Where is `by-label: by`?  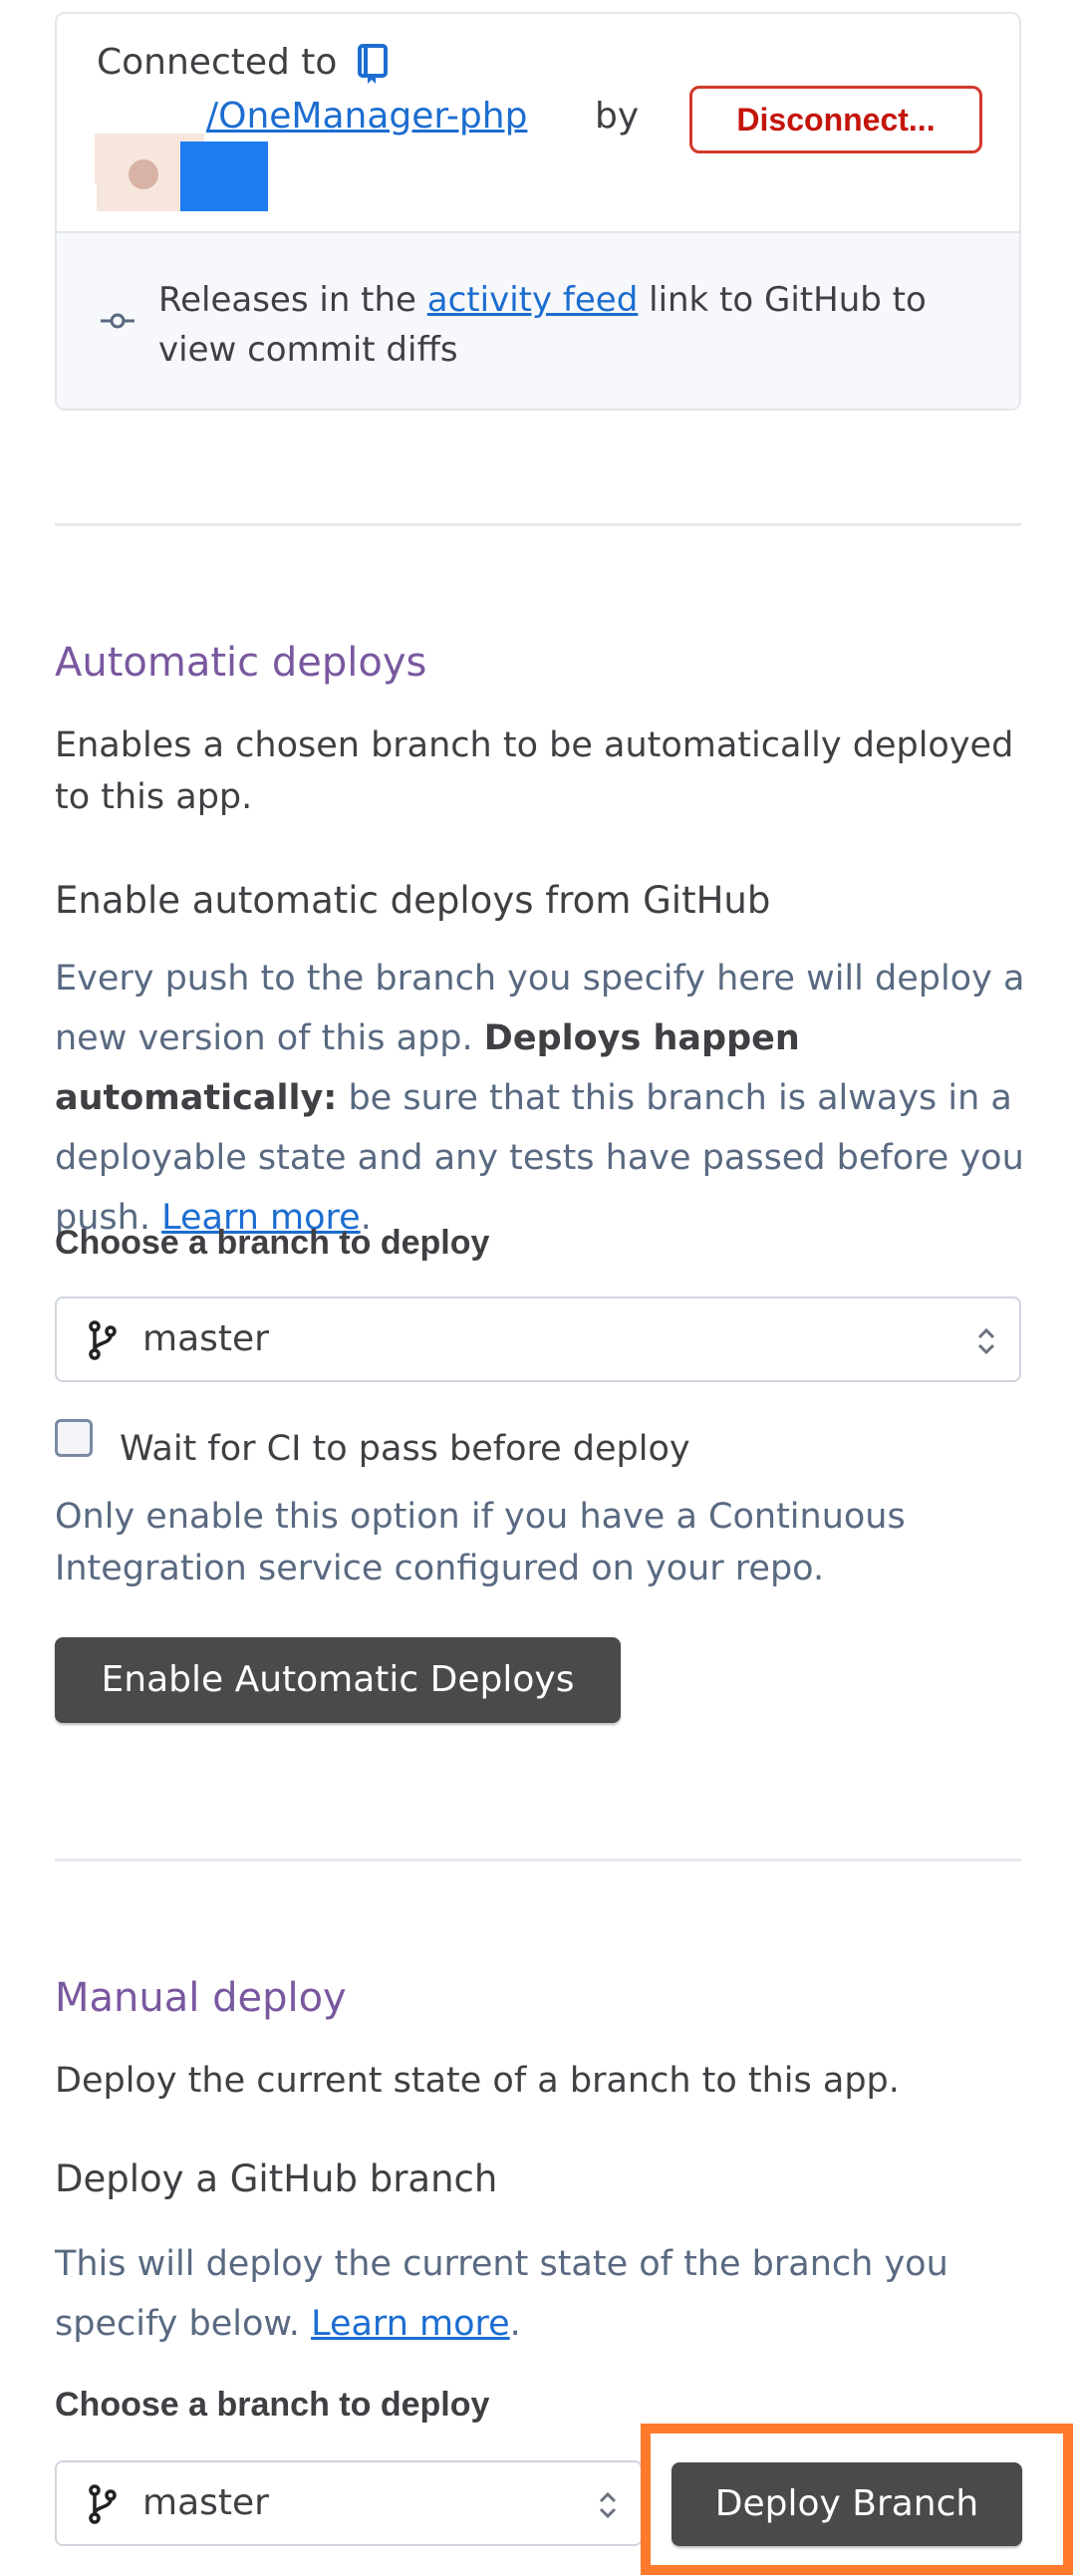 by-label: by is located at coordinates (617, 116).